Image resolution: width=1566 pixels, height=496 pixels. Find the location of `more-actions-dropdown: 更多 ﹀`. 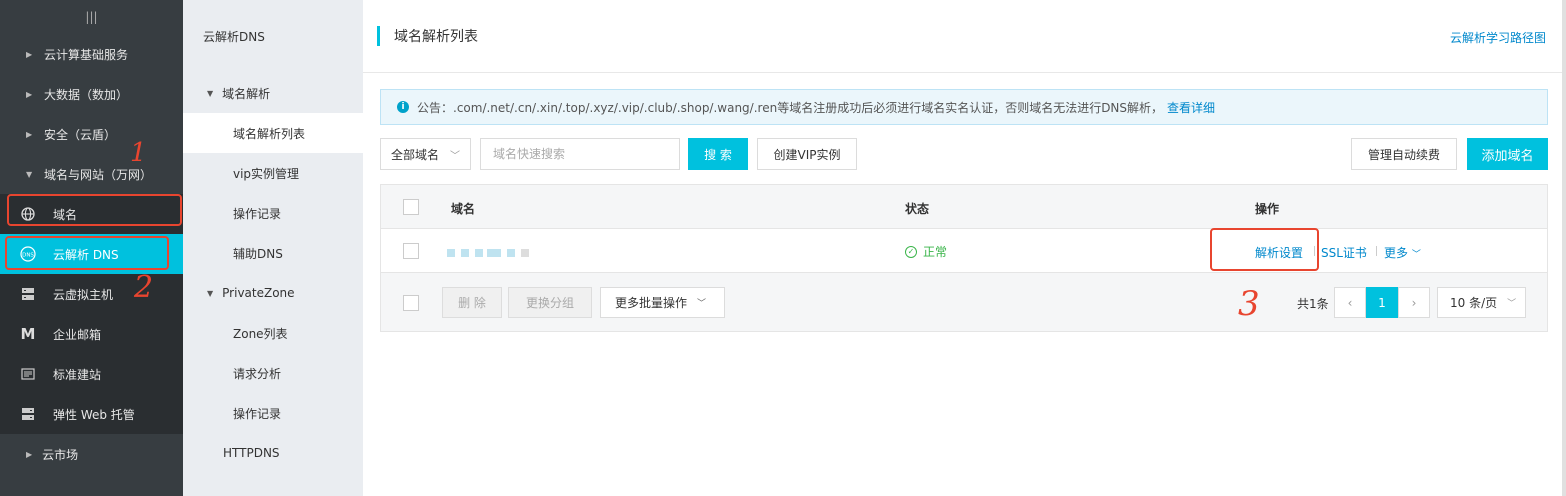

more-actions-dropdown: 更多 ﹀ is located at coordinates (1402, 252).